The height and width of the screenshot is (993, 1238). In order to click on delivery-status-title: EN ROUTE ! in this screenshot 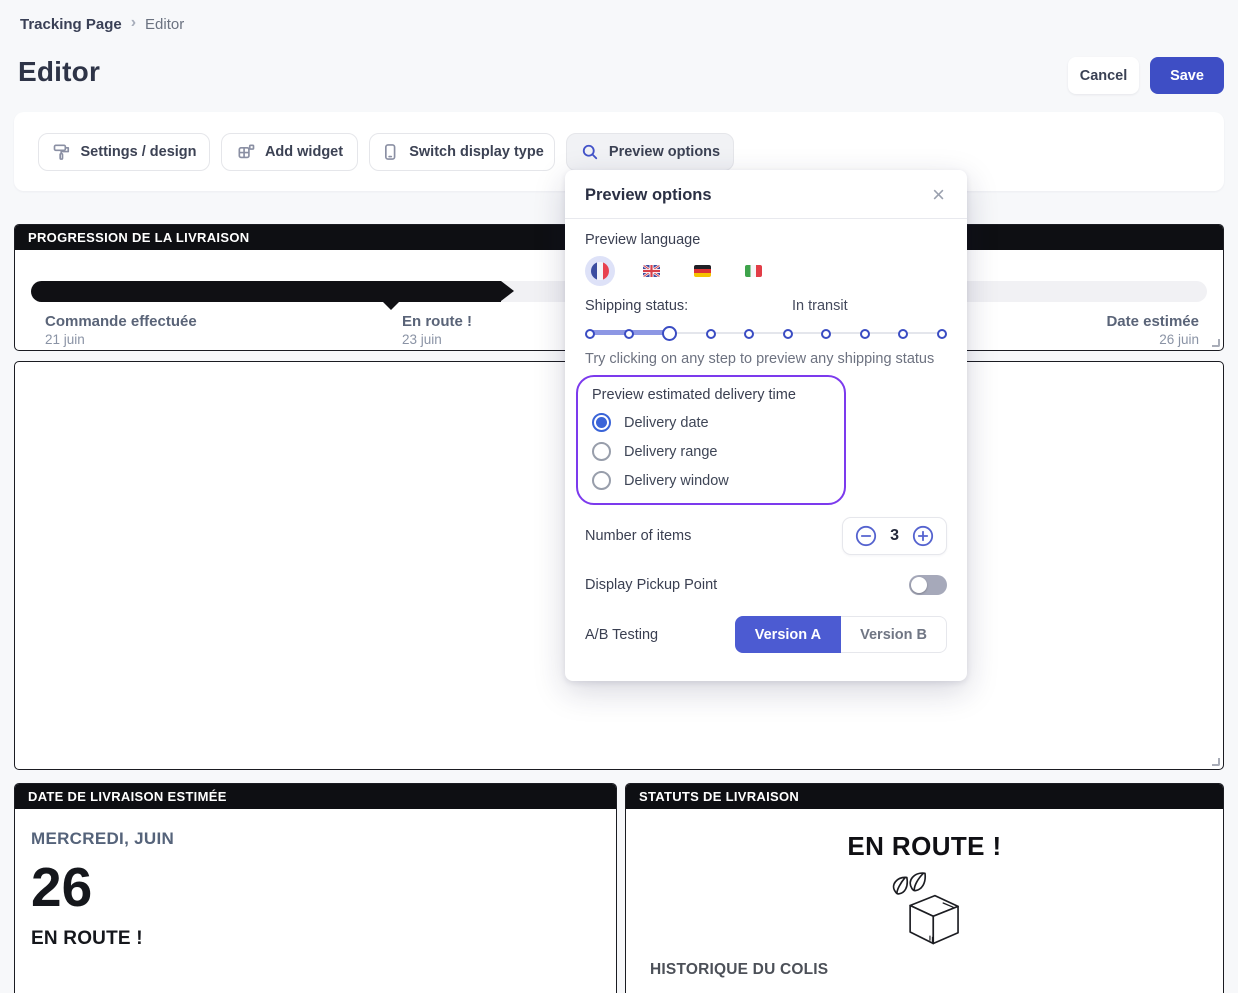, I will do `click(924, 846)`.